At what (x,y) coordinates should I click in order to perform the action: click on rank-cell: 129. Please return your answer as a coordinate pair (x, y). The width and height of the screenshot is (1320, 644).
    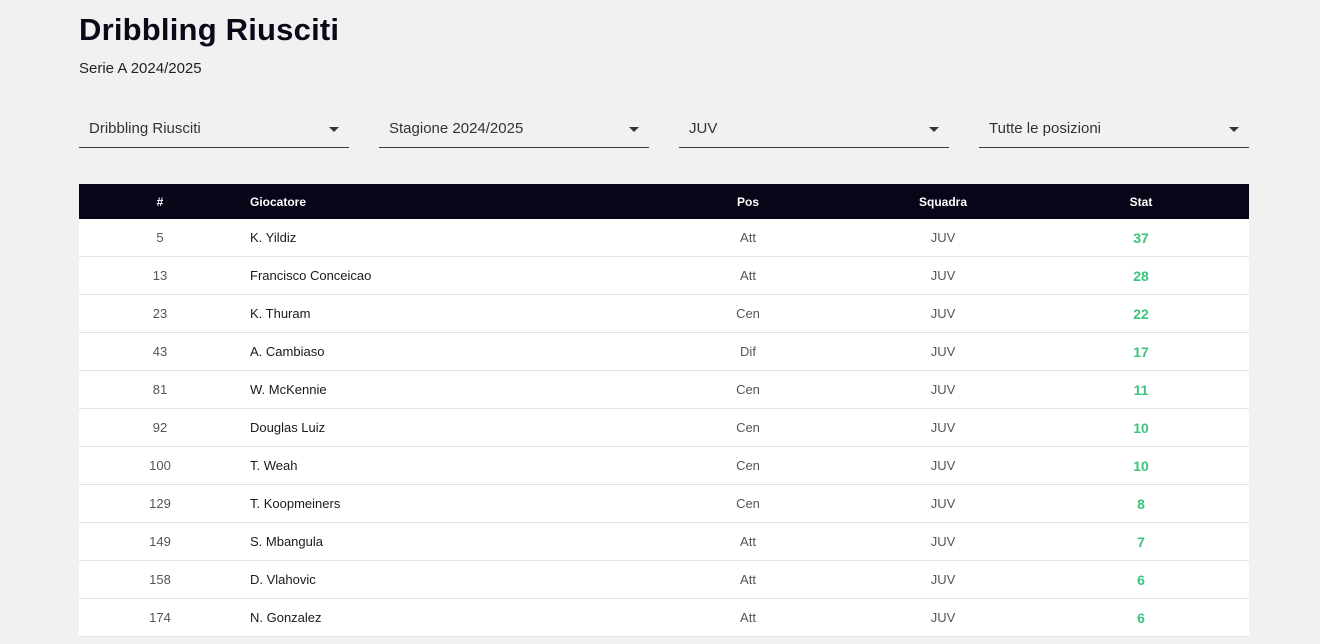
    Looking at the image, I should click on (160, 503).